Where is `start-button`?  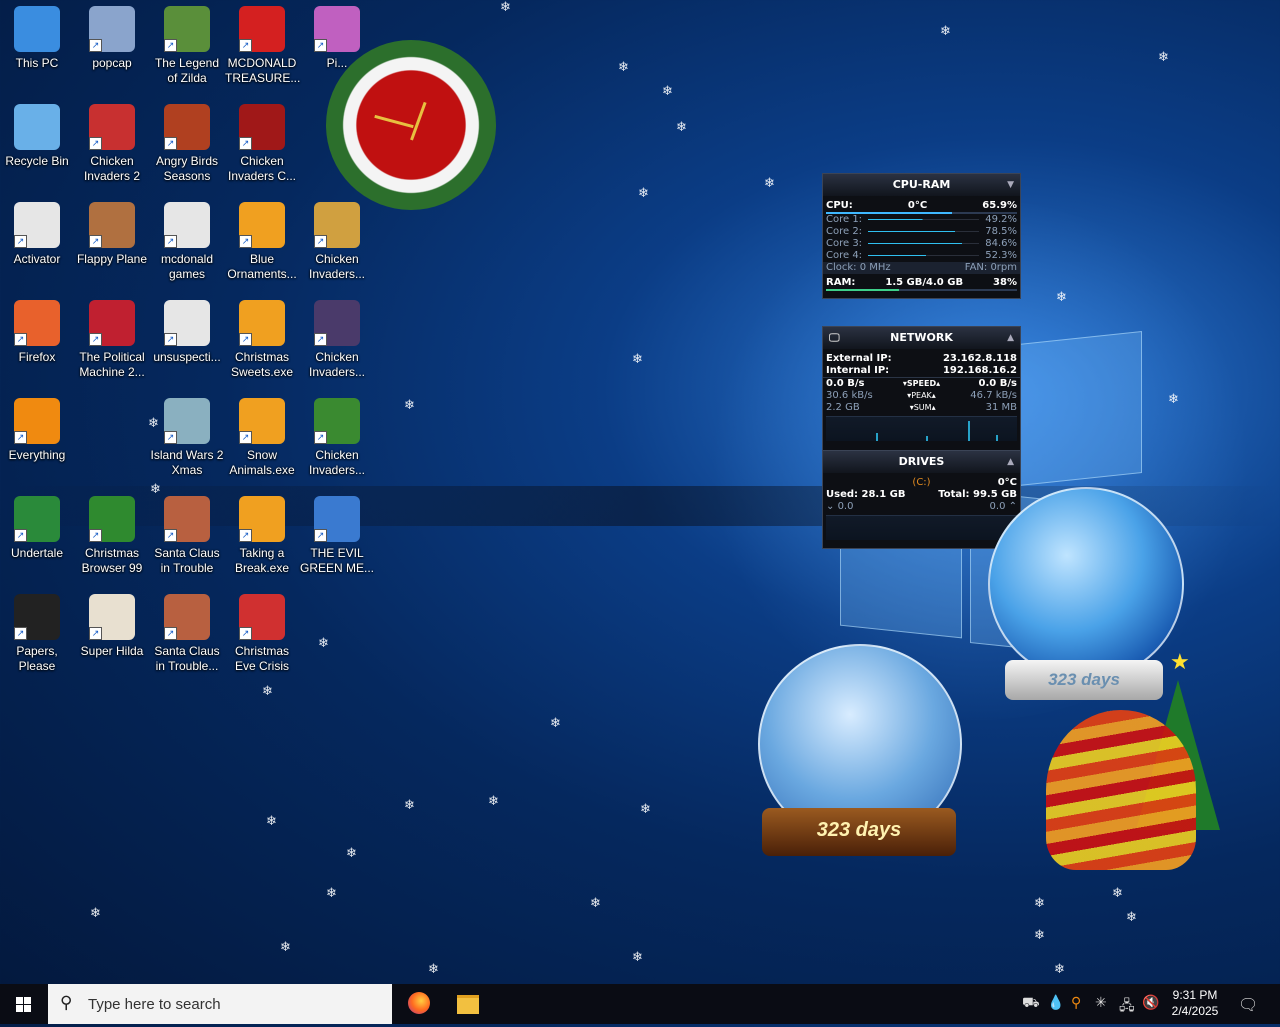
start-button is located at coordinates (24, 1004).